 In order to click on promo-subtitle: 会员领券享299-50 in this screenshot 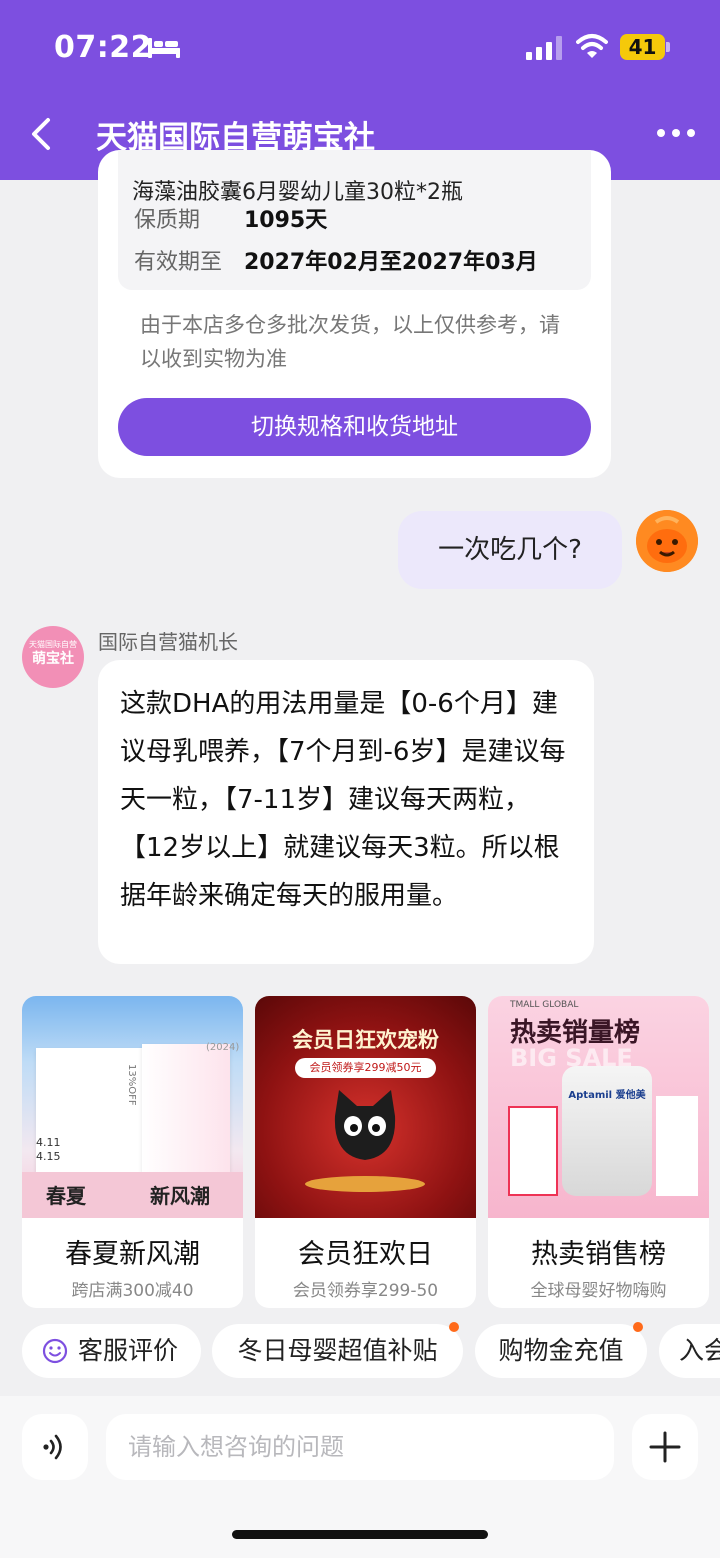, I will do `click(365, 1291)`.